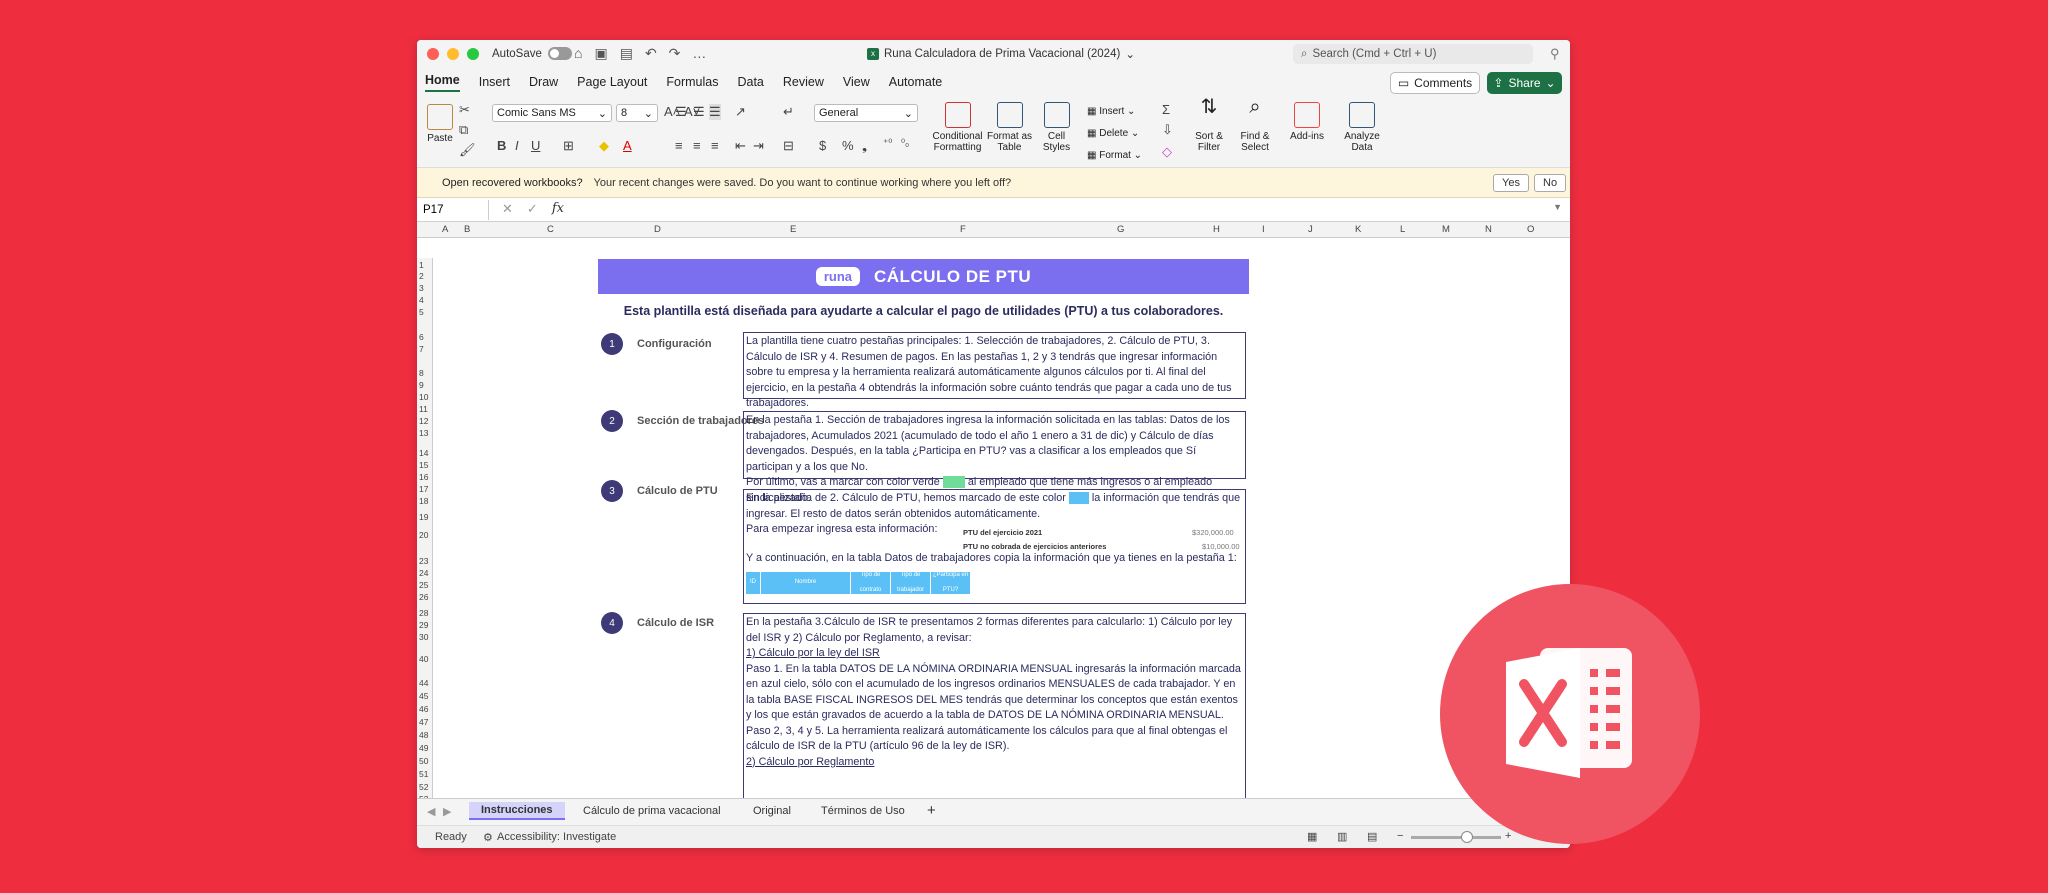 The image size is (2048, 893). What do you see at coordinates (651, 53) in the screenshot?
I see `undo-icon: ↶` at bounding box center [651, 53].